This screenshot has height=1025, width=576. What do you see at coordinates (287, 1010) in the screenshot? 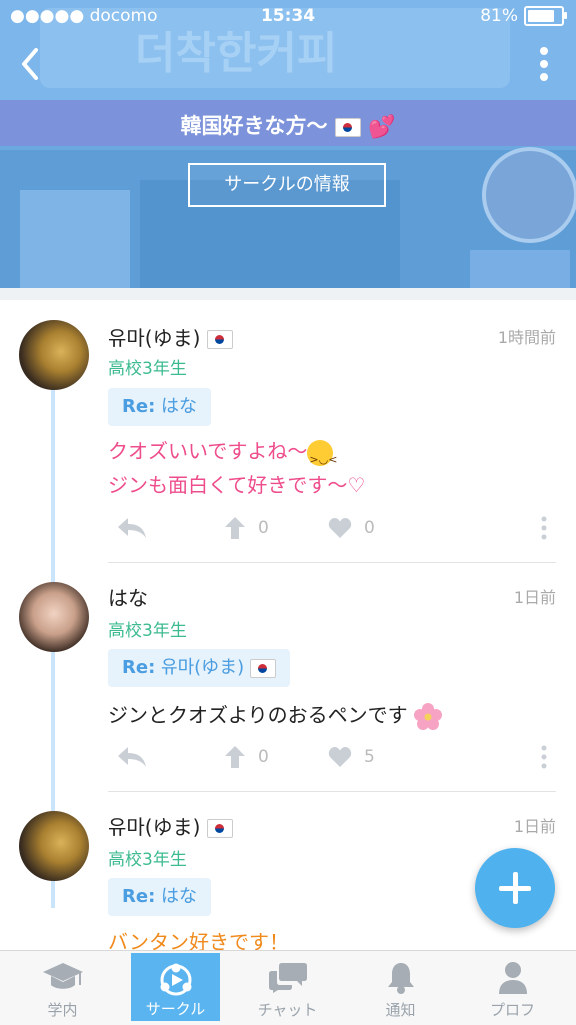
I see `tab-label: チャット` at bounding box center [287, 1010].